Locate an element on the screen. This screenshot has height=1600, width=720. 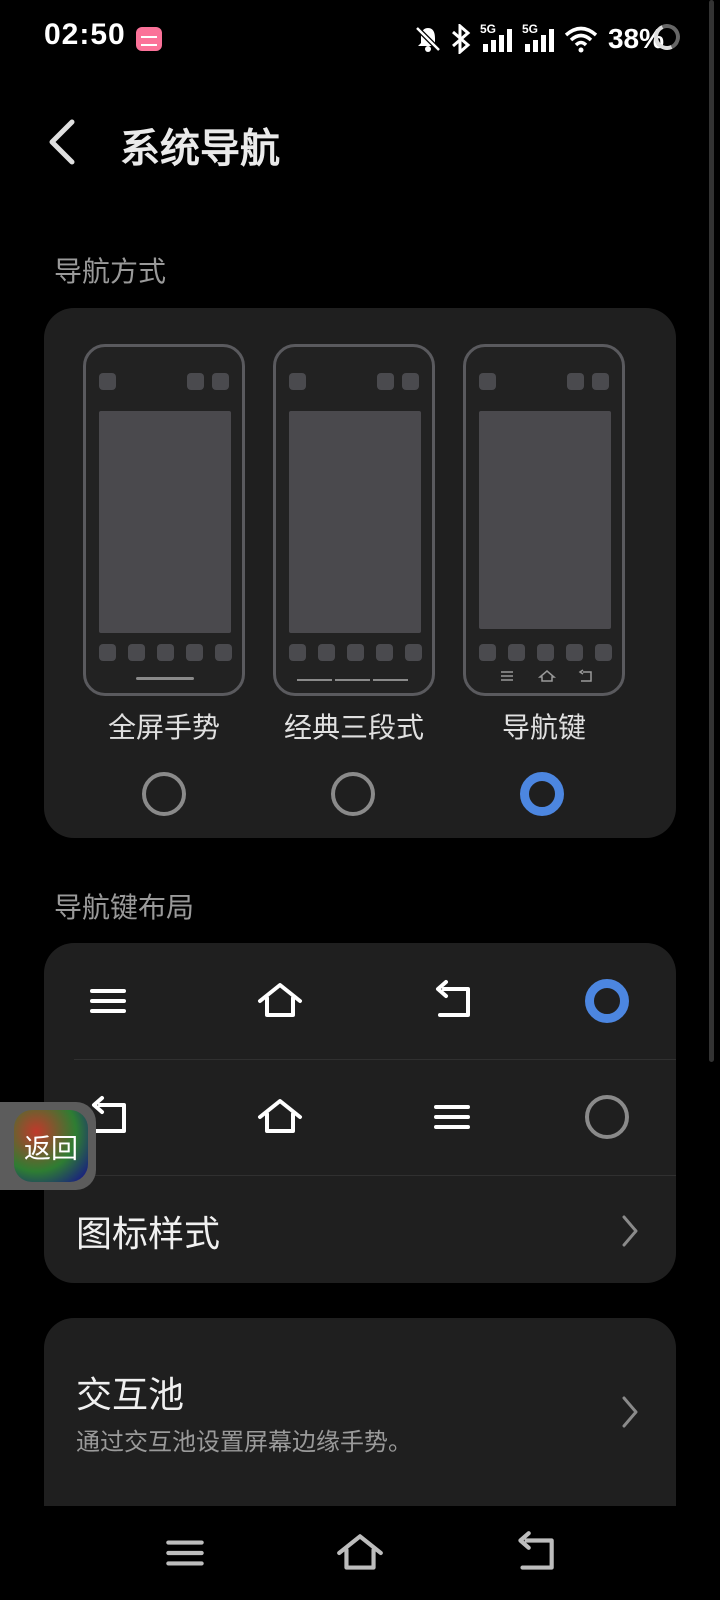
section-label-key-layout: 导航键布局 is located at coordinates (124, 907).